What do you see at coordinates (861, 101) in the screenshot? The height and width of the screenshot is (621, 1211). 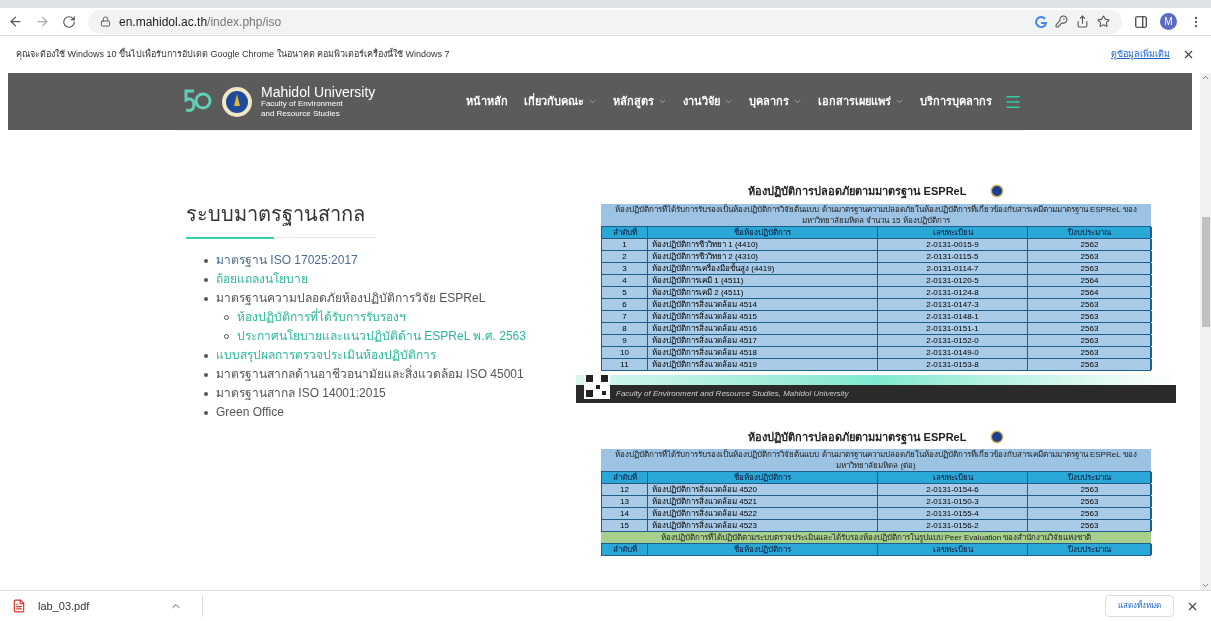 I see `nav-link: เอกสารเผยแพร่` at bounding box center [861, 101].